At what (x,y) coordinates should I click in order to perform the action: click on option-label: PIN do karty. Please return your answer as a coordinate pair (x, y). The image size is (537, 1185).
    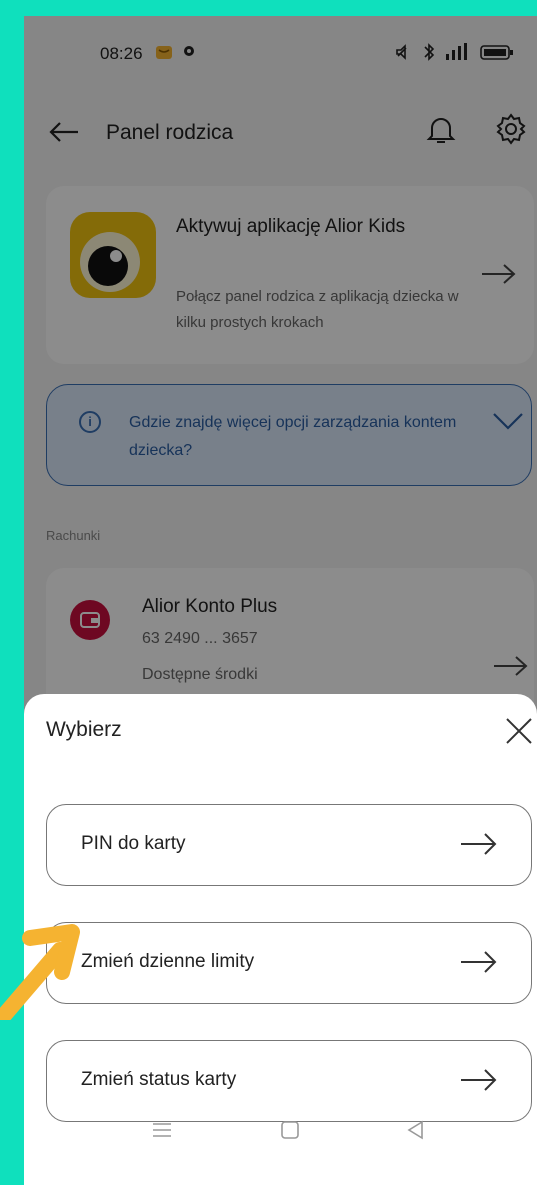
    Looking at the image, I should click on (133, 843).